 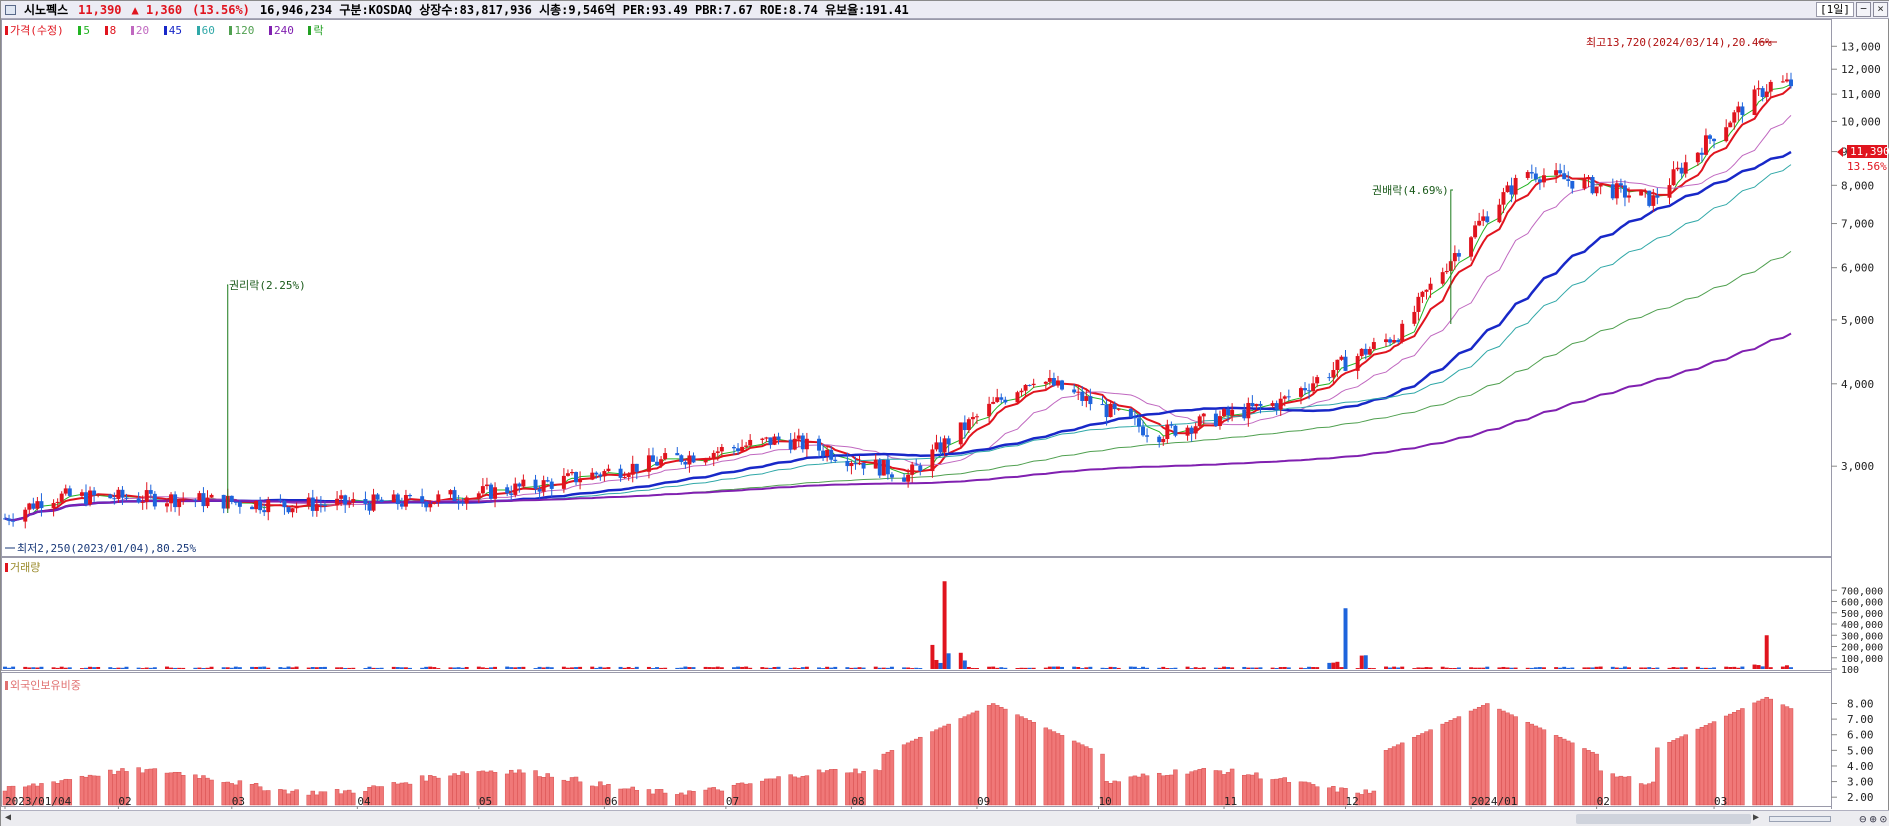 I want to click on x-tick-label: 04, so click(x=364, y=801).